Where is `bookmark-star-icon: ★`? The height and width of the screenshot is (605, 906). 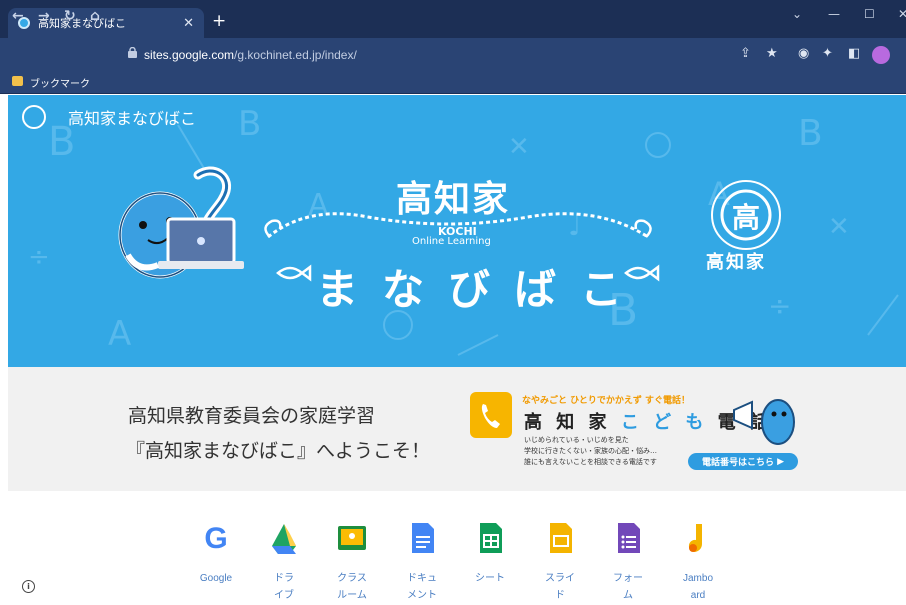
bookmark-star-icon: ★ is located at coordinates (772, 53).